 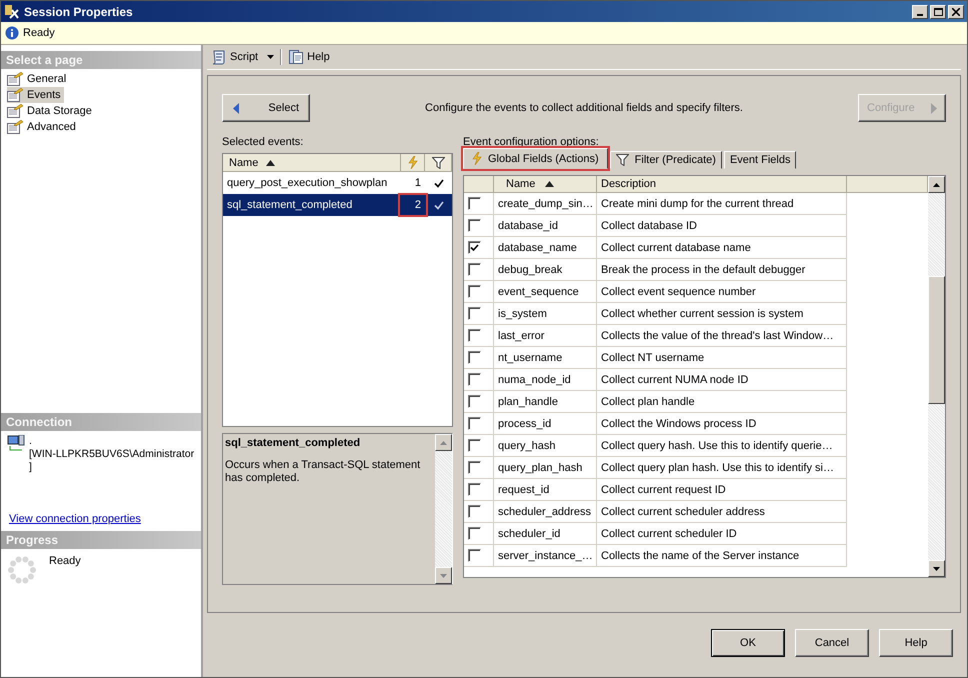 What do you see at coordinates (722, 248) in the screenshot?
I see `field-description: Collect current database name` at bounding box center [722, 248].